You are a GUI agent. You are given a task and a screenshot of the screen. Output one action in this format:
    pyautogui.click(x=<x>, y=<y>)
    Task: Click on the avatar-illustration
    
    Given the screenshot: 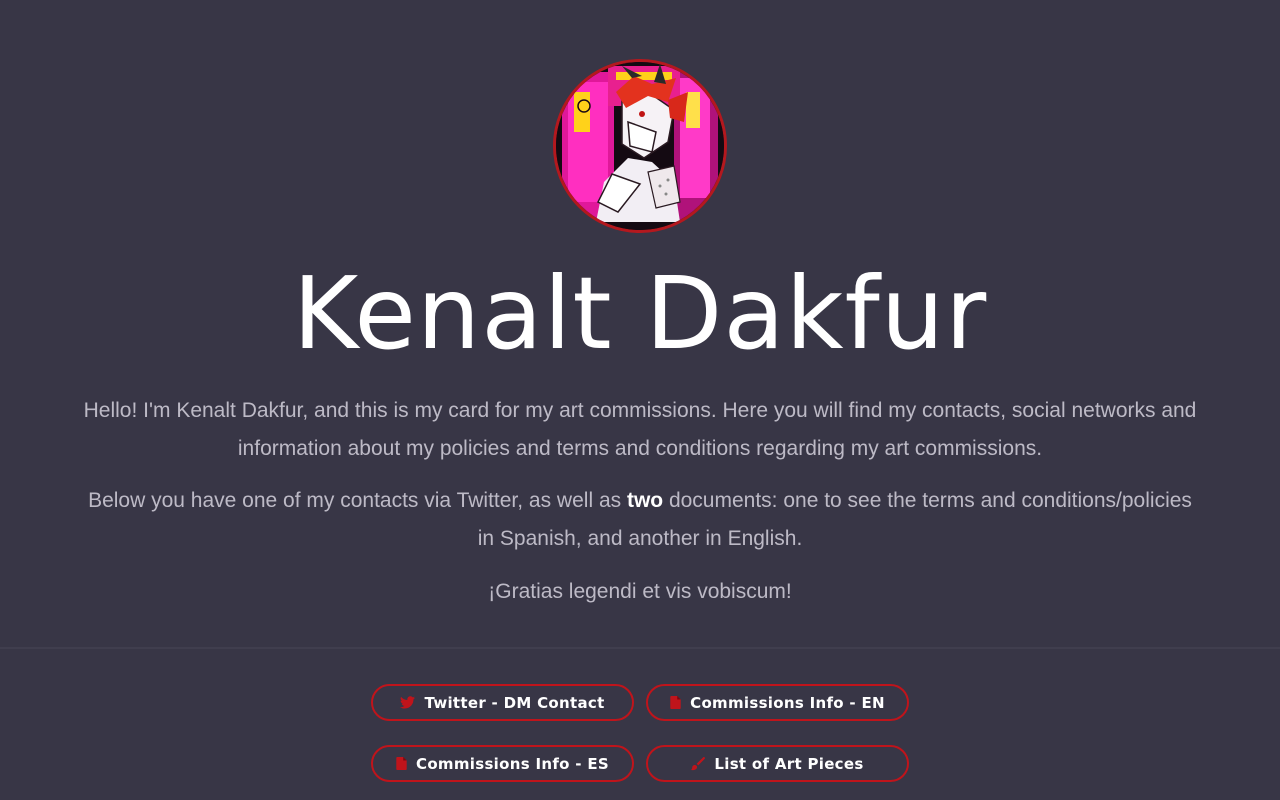 What is the action you would take?
    pyautogui.click(x=640, y=146)
    